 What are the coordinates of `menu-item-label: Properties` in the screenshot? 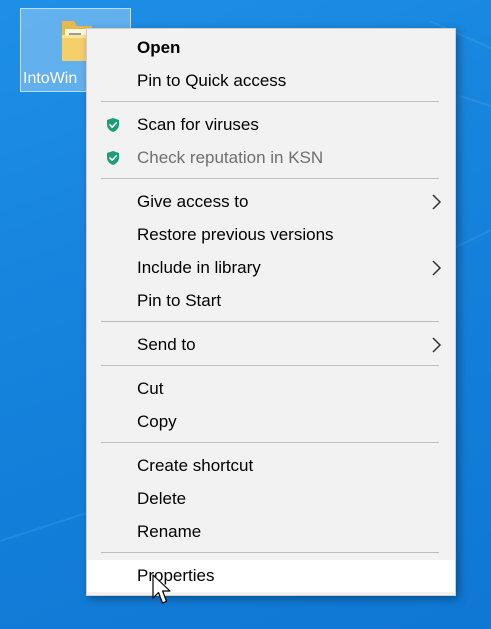 It's located at (176, 575).